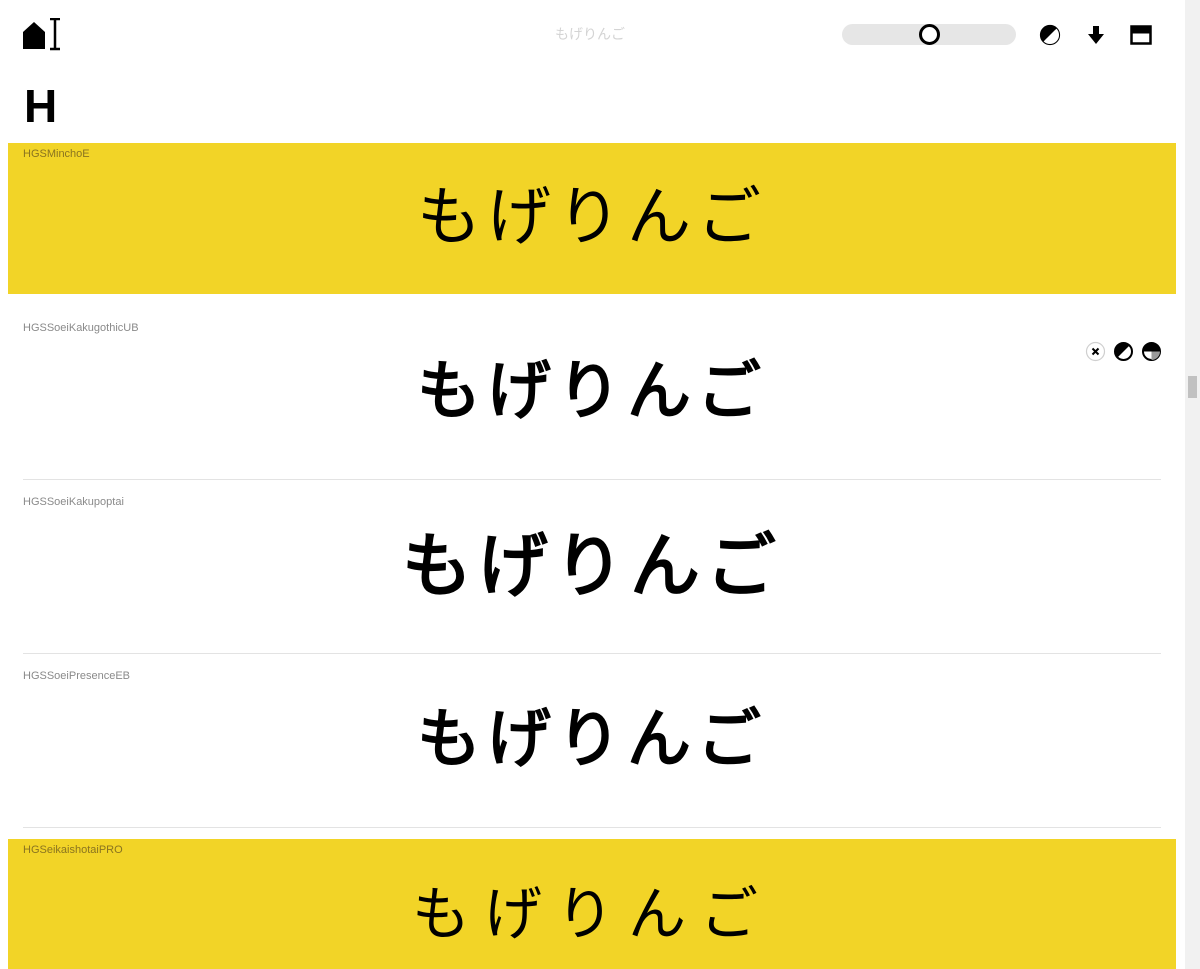 The width and height of the screenshot is (1200, 969). I want to click on font-size-slider, so click(929, 34).